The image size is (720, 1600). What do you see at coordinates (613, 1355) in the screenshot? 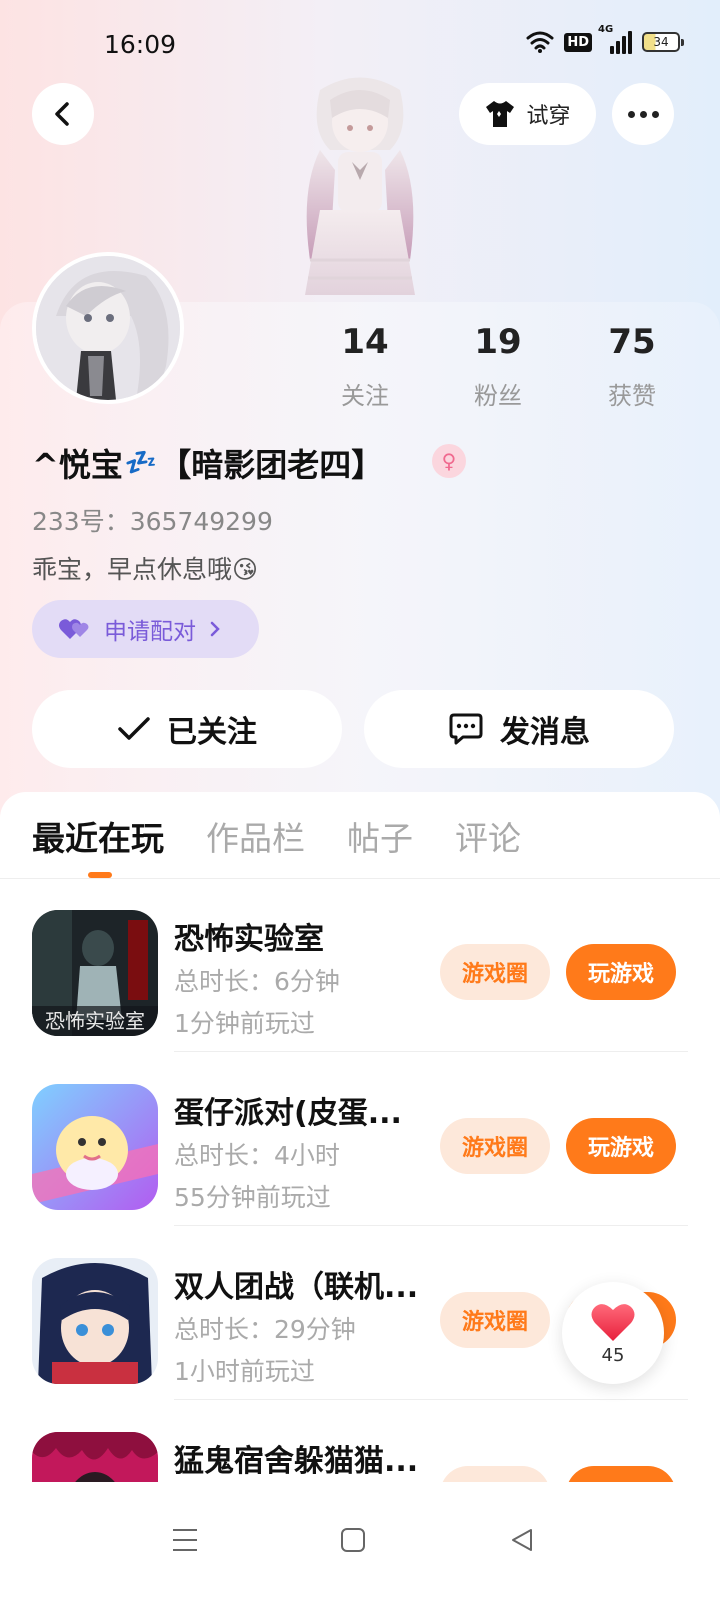
I see `like-count: 45` at bounding box center [613, 1355].